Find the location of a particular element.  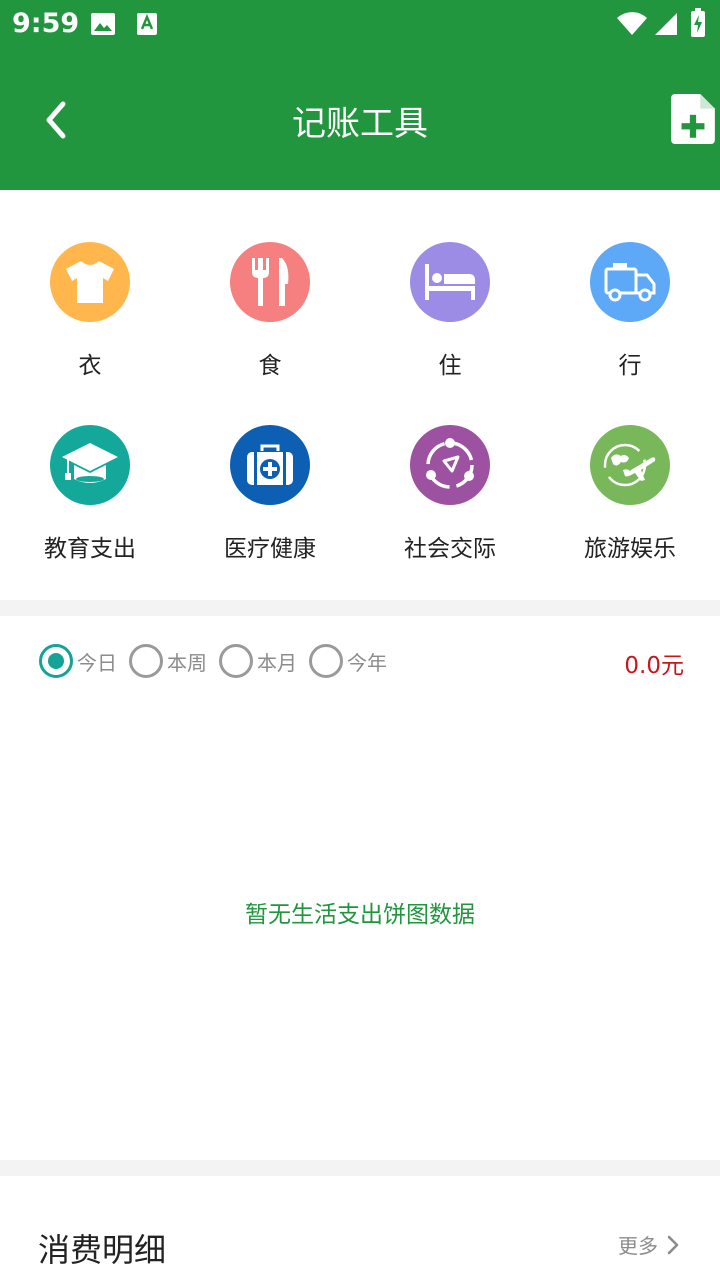

fork-knife-icon is located at coordinates (270, 282).